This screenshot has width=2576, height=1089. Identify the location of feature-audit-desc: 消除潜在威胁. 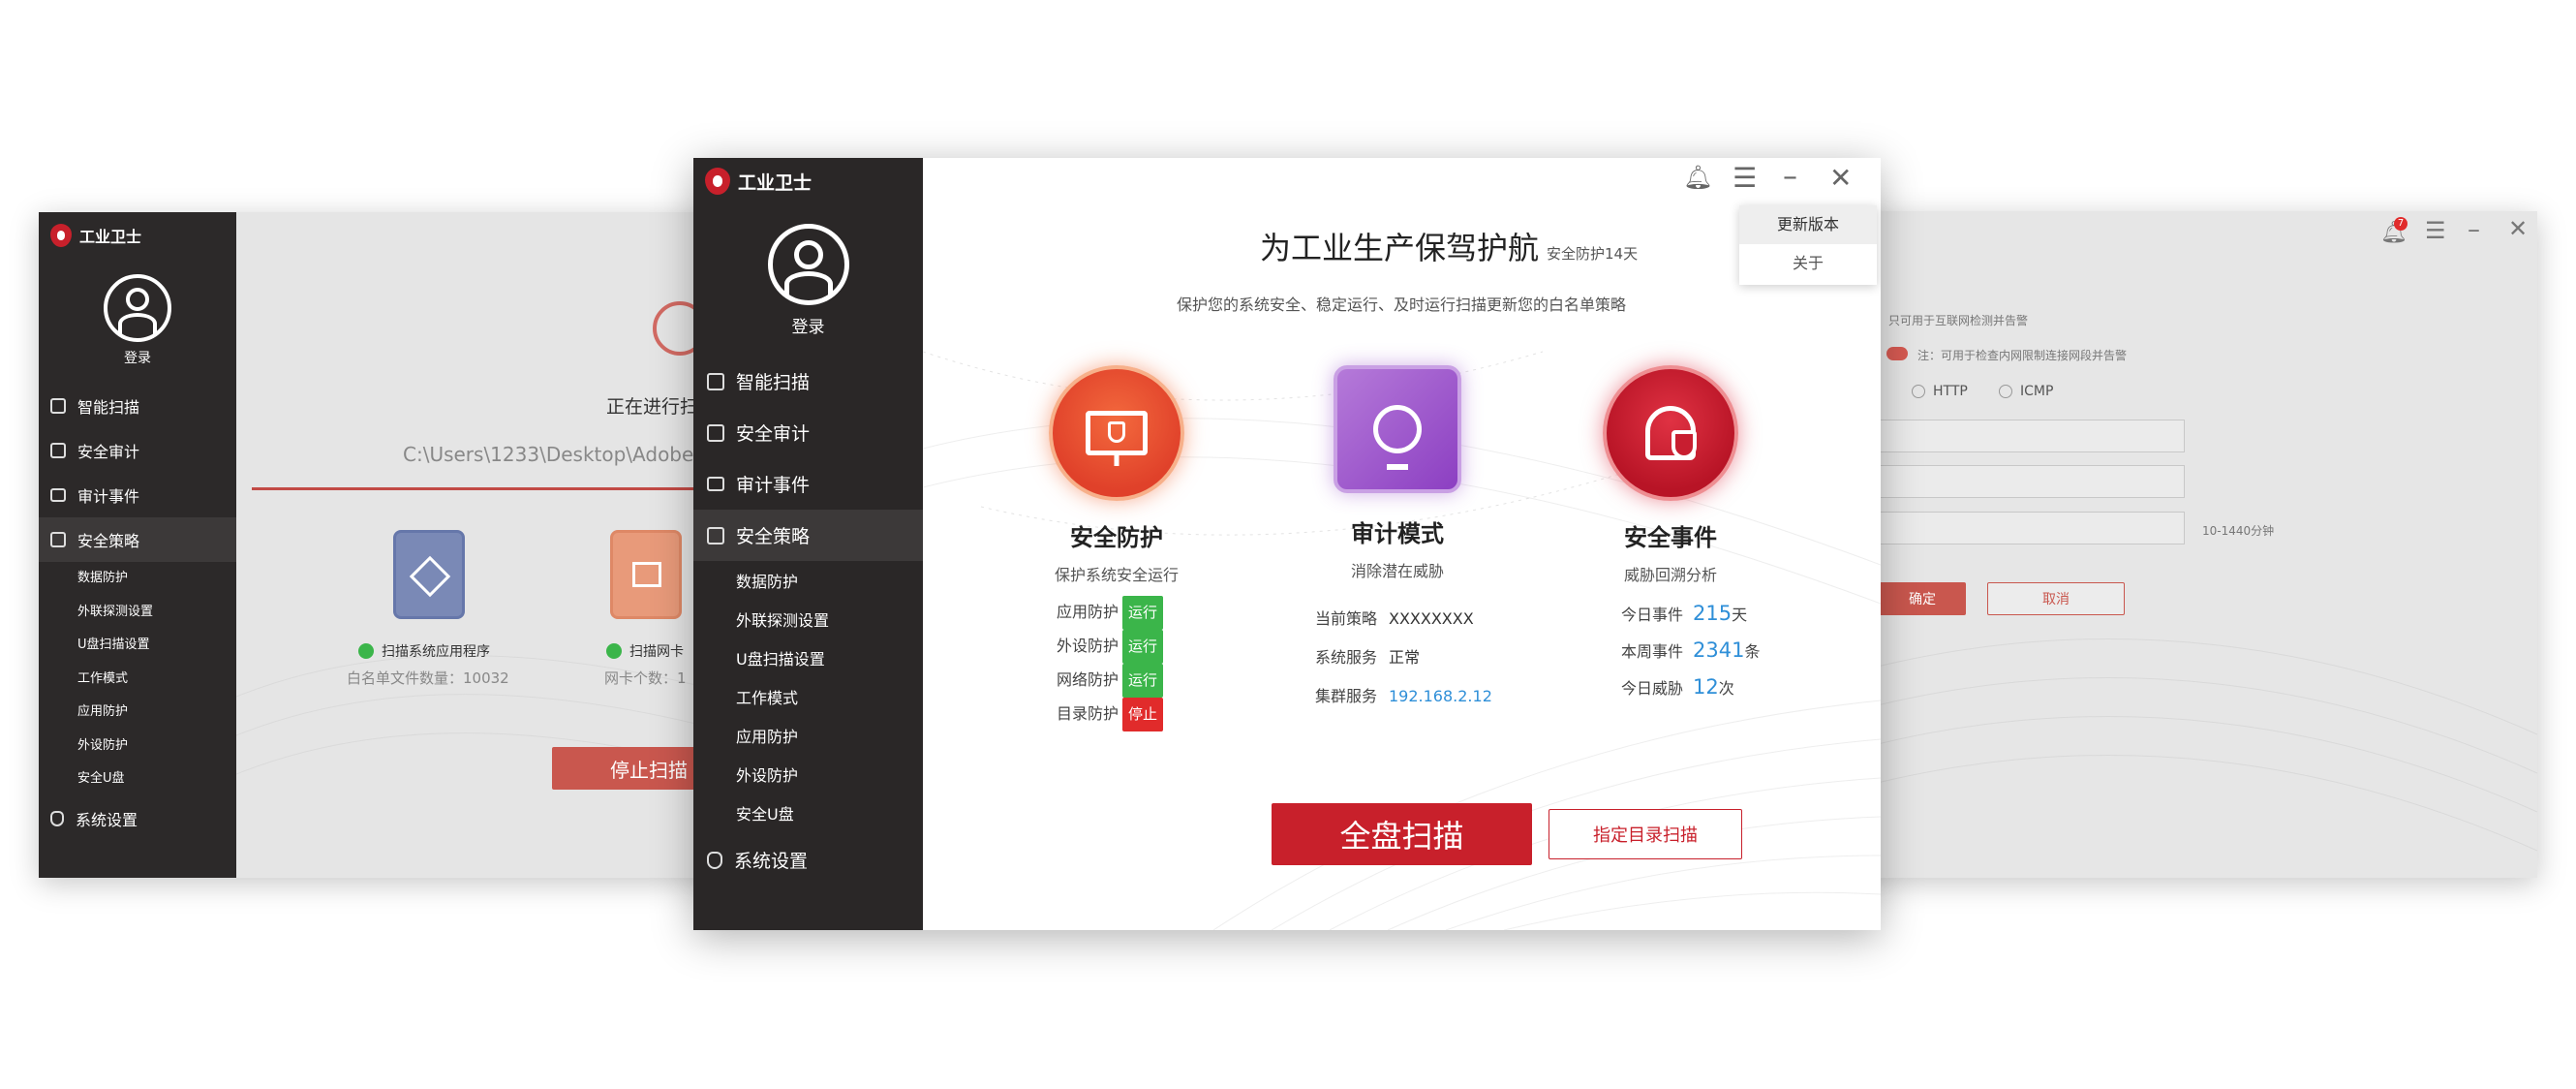
(1397, 571).